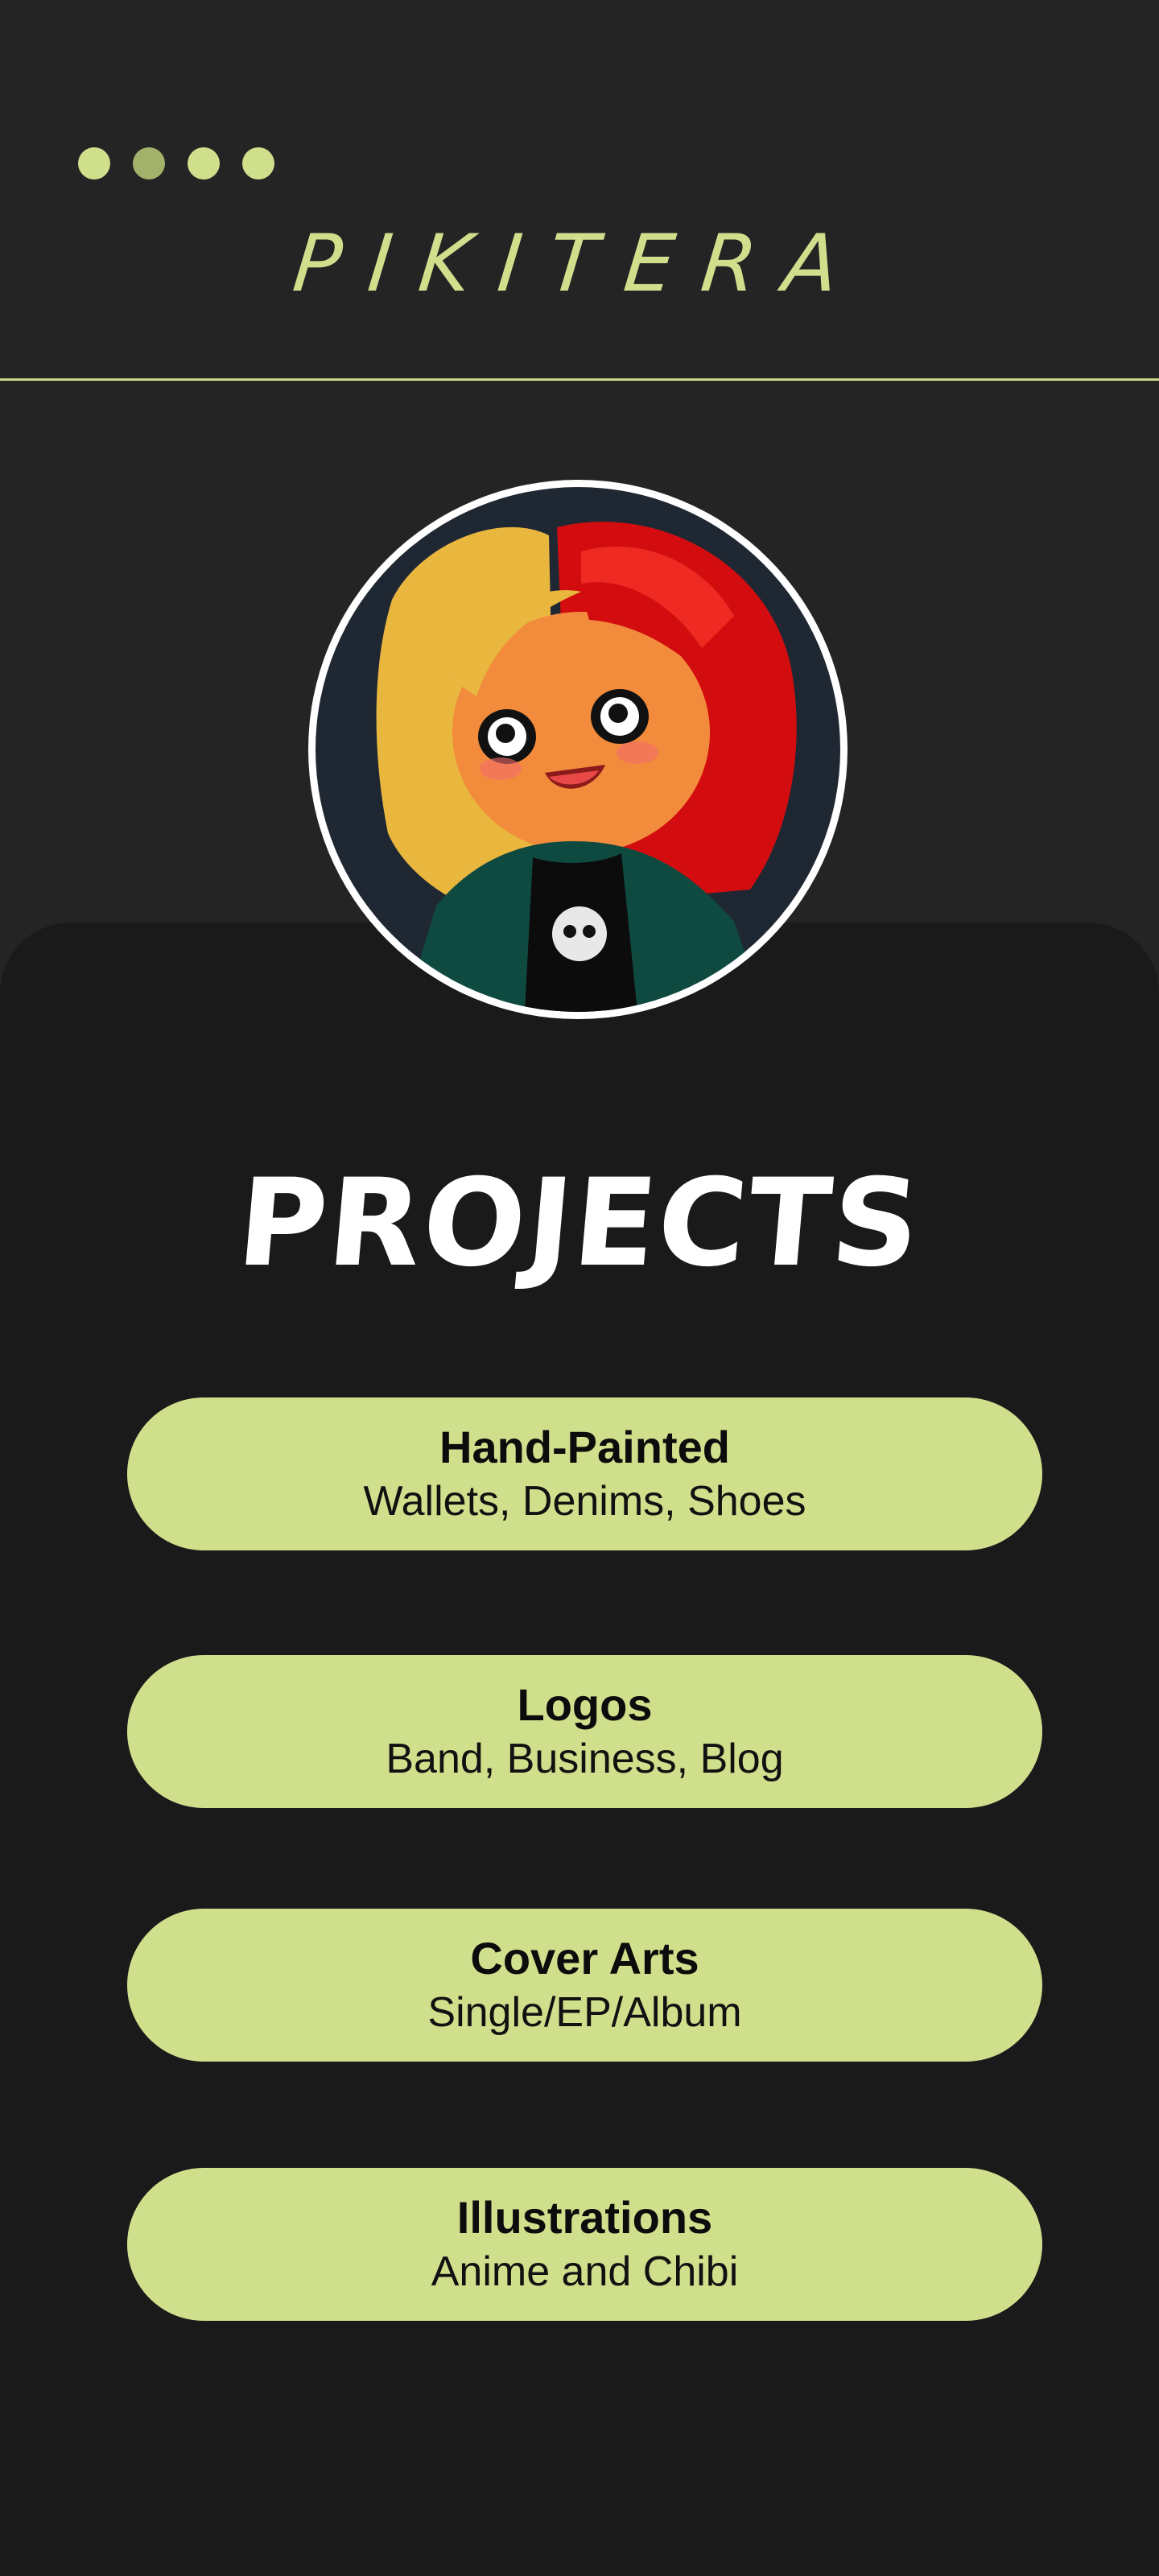 This screenshot has height=2576, width=1159. I want to click on avatar-illustration, so click(578, 749).